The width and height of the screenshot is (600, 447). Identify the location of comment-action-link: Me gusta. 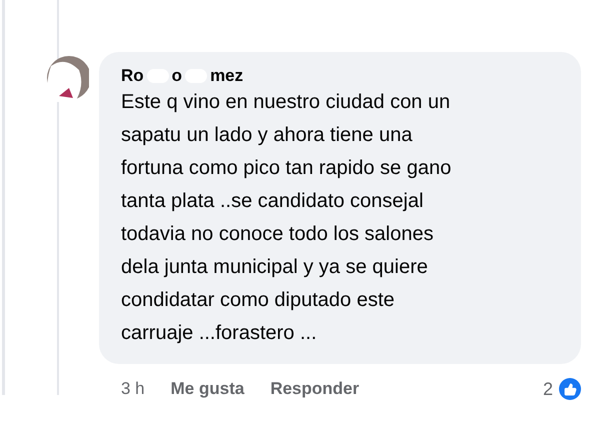
(207, 389).